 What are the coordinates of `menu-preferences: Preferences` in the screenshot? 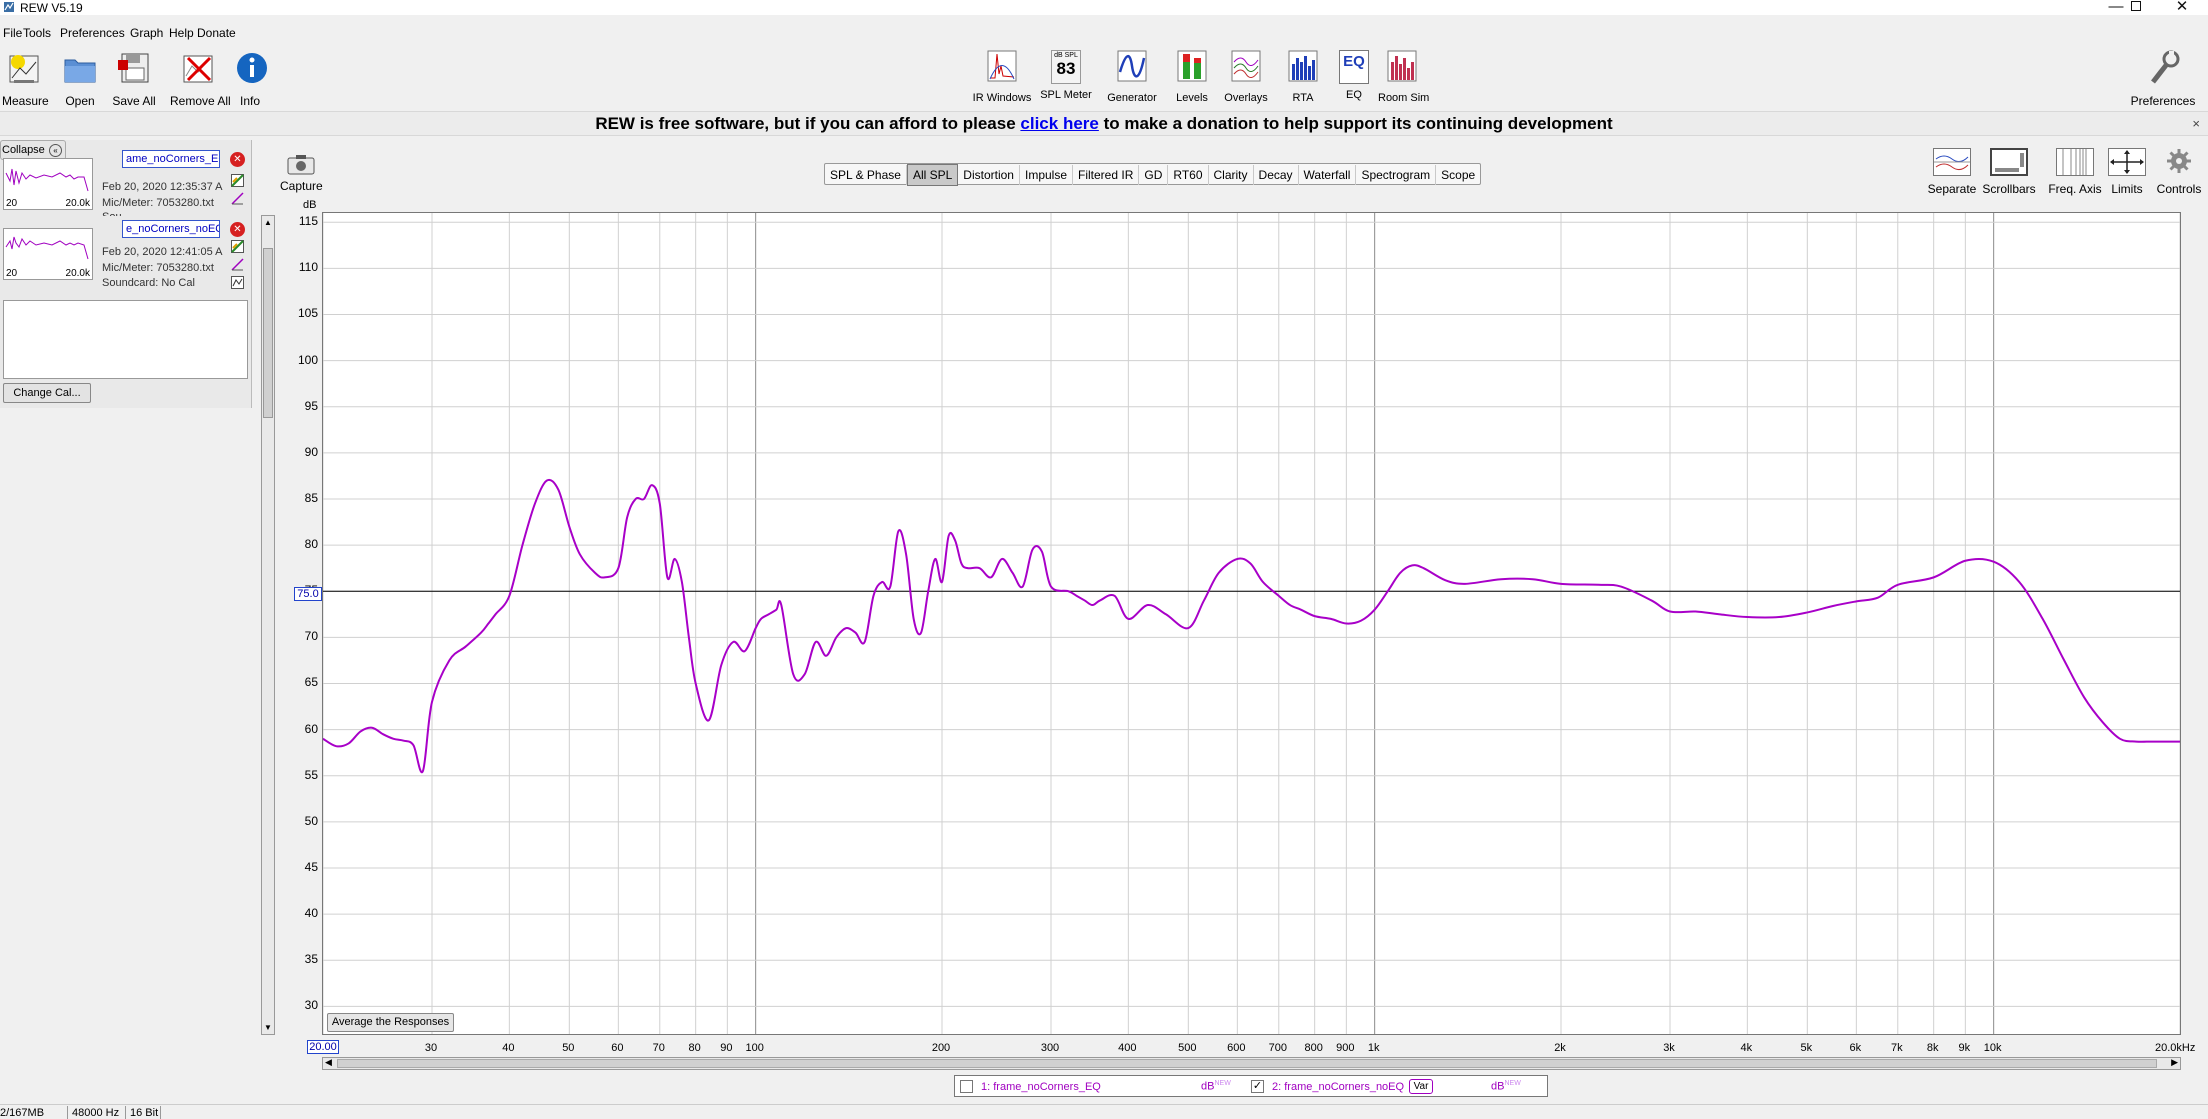 It's located at (92, 33).